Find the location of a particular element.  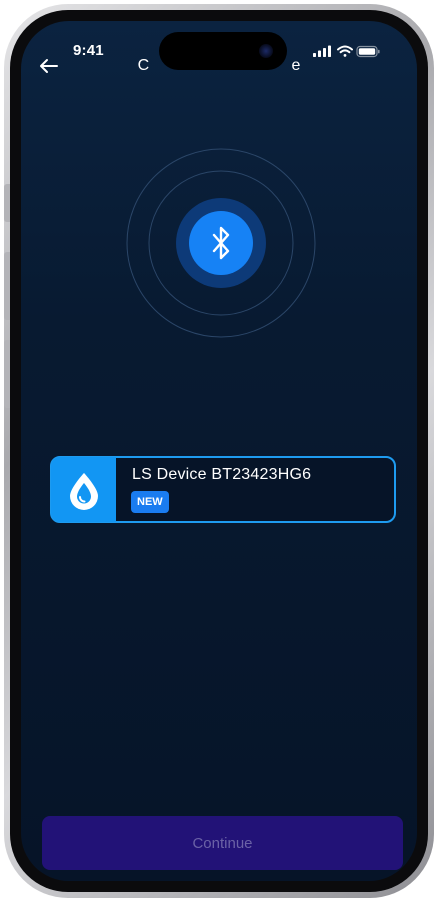

device-name: LS Device BT23423HG6 is located at coordinates (222, 474).